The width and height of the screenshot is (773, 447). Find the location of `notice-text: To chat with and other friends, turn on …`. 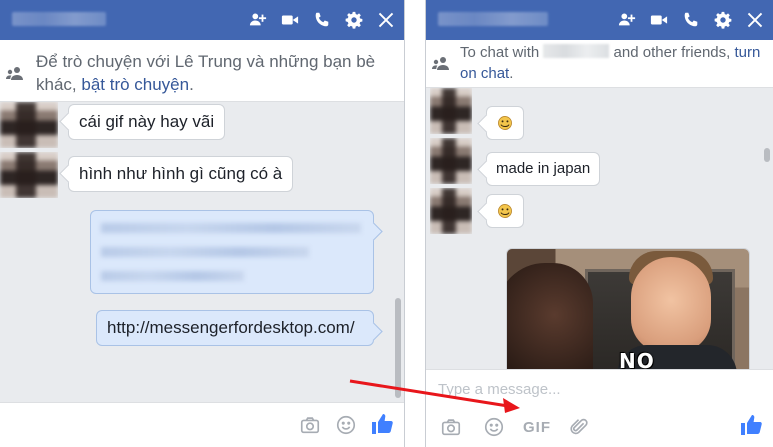

notice-text: To chat with and other friends, turn on … is located at coordinates (611, 63).